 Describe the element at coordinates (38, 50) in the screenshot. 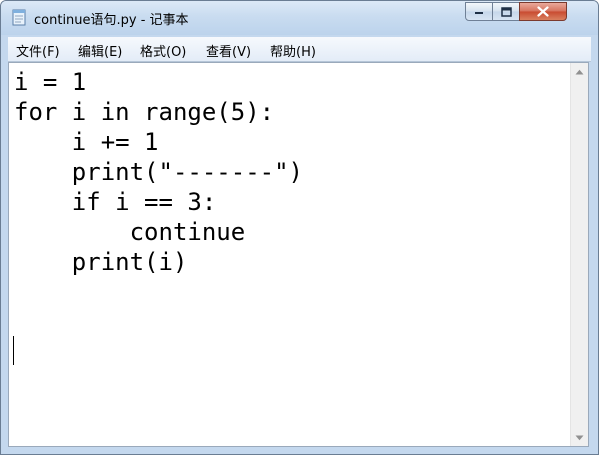

I see `menu-file: 文件(F)` at that location.